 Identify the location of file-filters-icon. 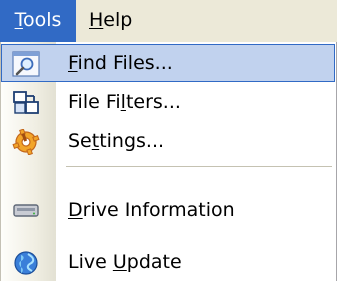
(26, 102).